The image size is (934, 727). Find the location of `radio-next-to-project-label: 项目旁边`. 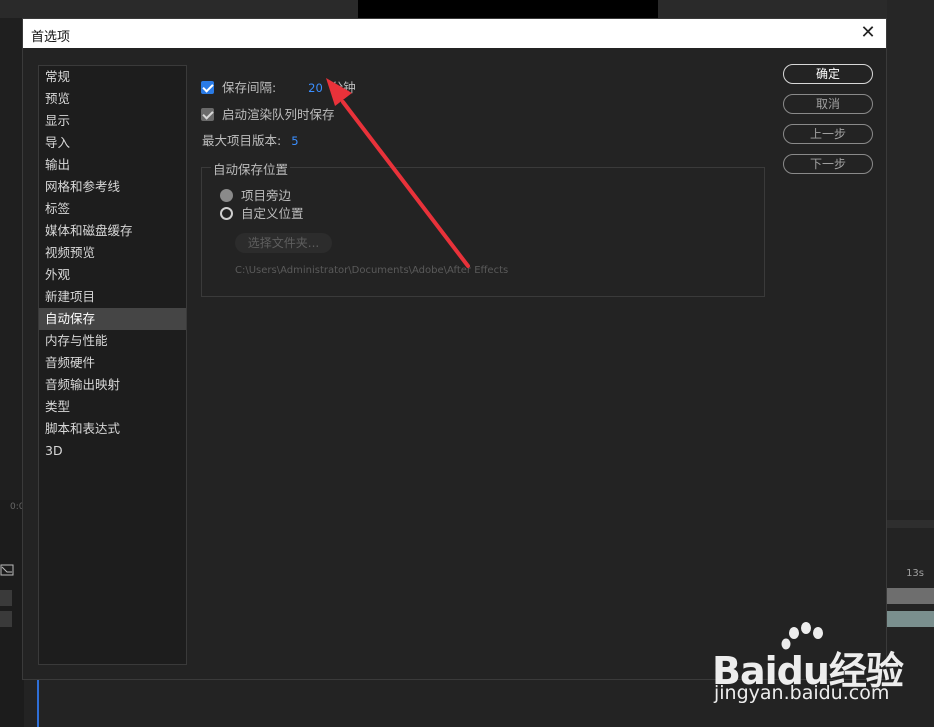

radio-next-to-project-label: 项目旁边 is located at coordinates (265, 195).